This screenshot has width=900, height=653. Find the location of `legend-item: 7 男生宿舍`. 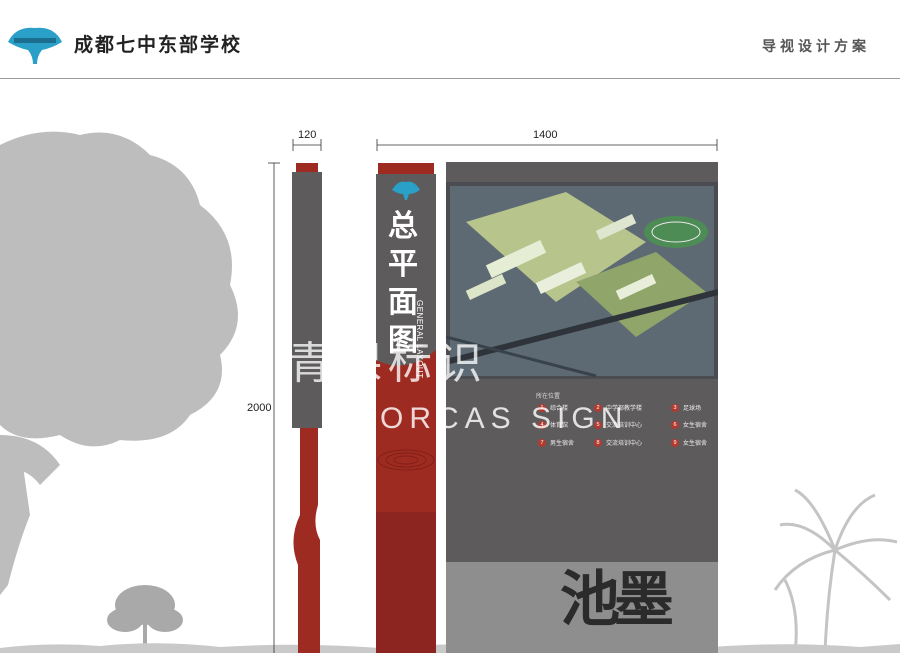

legend-item: 7 男生宿舍 is located at coordinates (556, 442).